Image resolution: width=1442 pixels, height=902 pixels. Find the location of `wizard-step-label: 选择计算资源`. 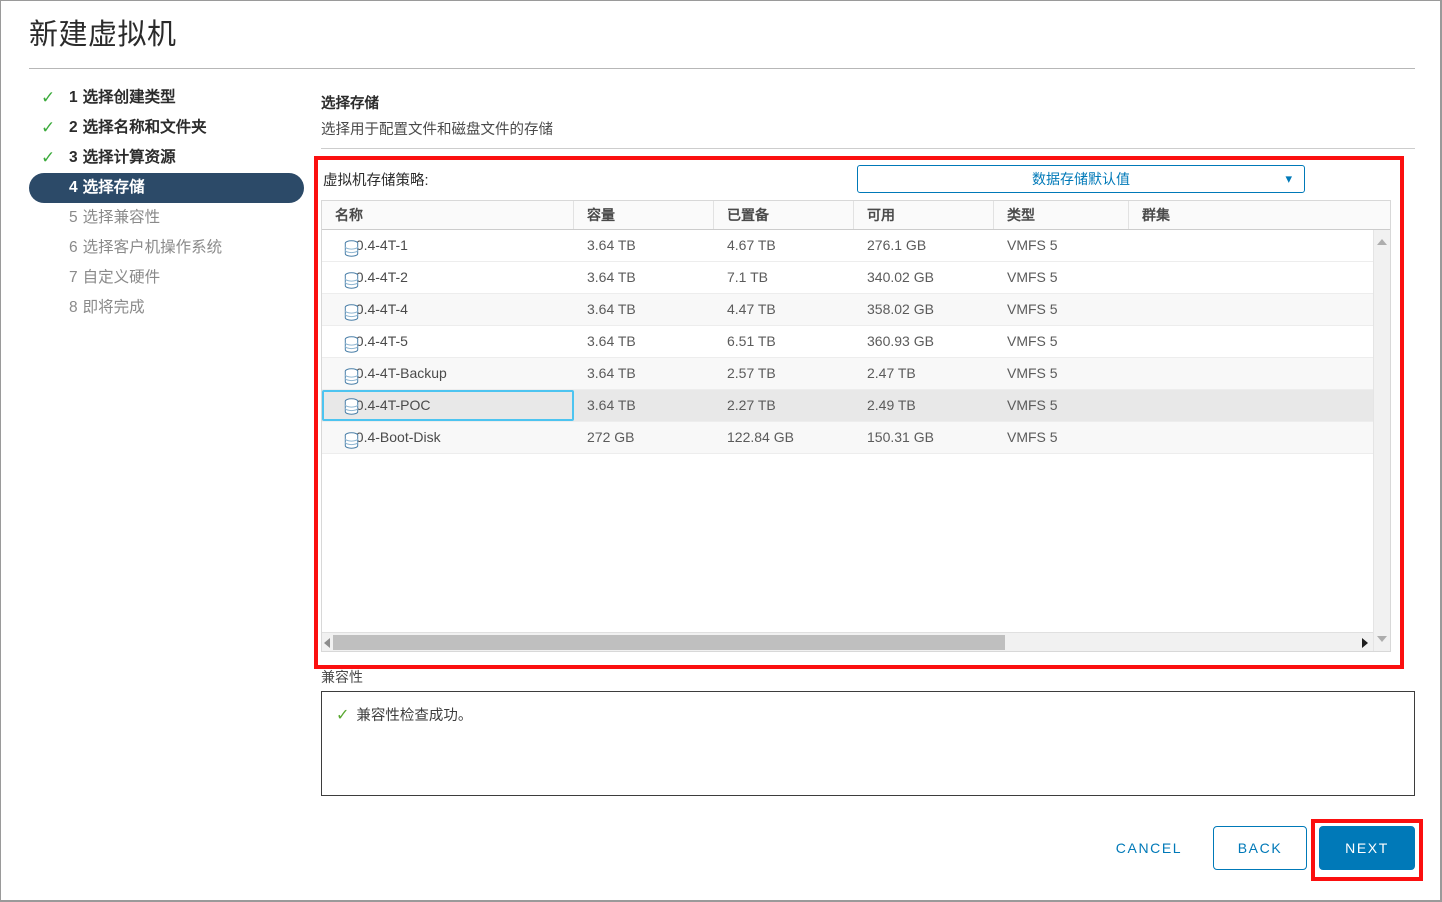

wizard-step-label: 选择计算资源 is located at coordinates (129, 157).